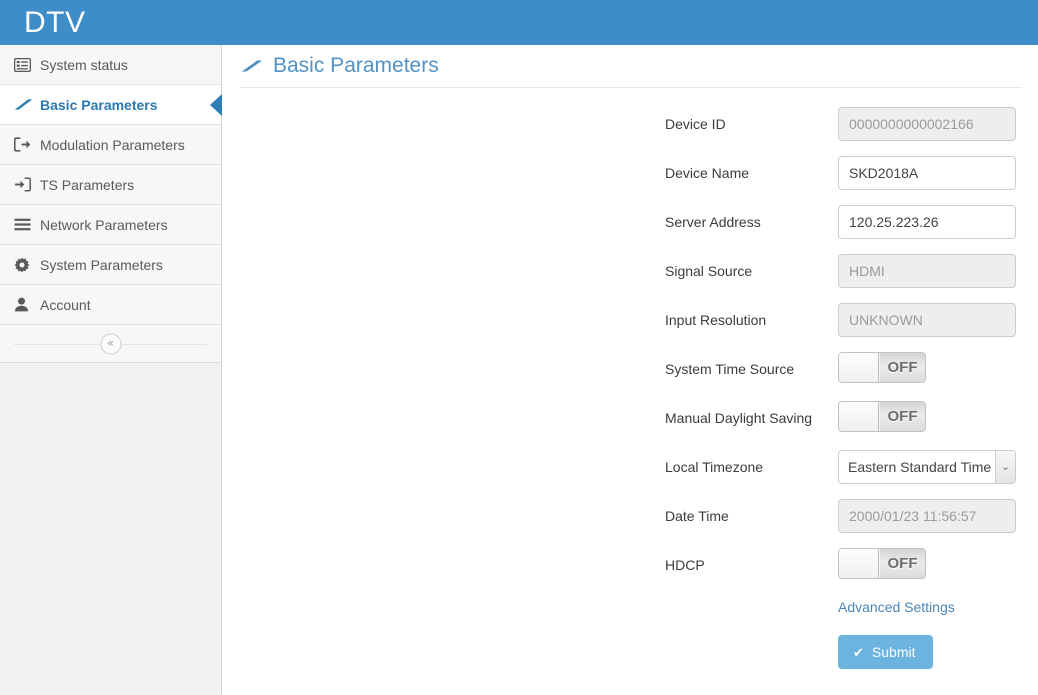 This screenshot has width=1038, height=695. I want to click on input-device-name, so click(927, 173).